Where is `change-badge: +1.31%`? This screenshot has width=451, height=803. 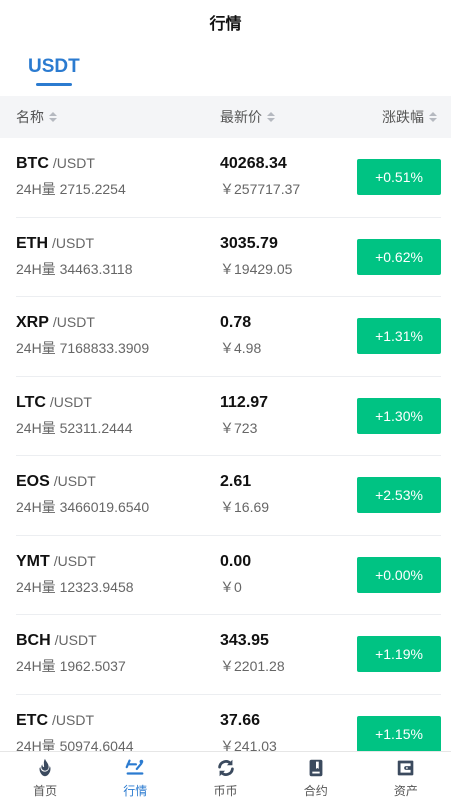
change-badge: +1.31% is located at coordinates (399, 336).